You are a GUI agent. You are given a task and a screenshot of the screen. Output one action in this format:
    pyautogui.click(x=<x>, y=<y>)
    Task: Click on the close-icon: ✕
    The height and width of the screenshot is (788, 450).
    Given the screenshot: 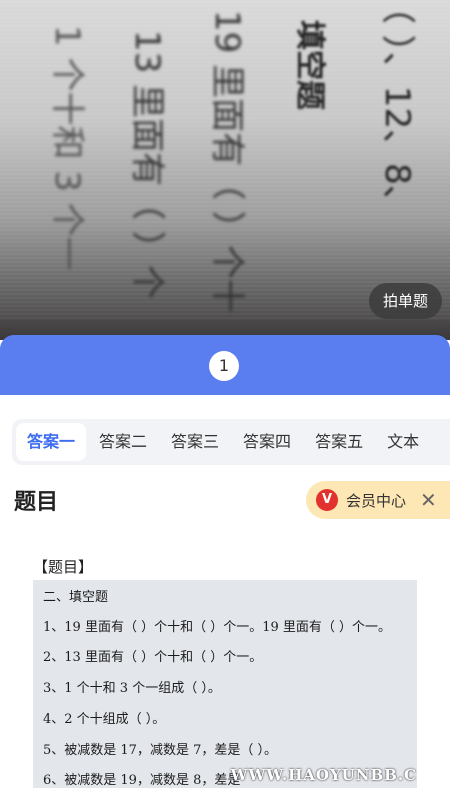 What is the action you would take?
    pyautogui.click(x=428, y=500)
    